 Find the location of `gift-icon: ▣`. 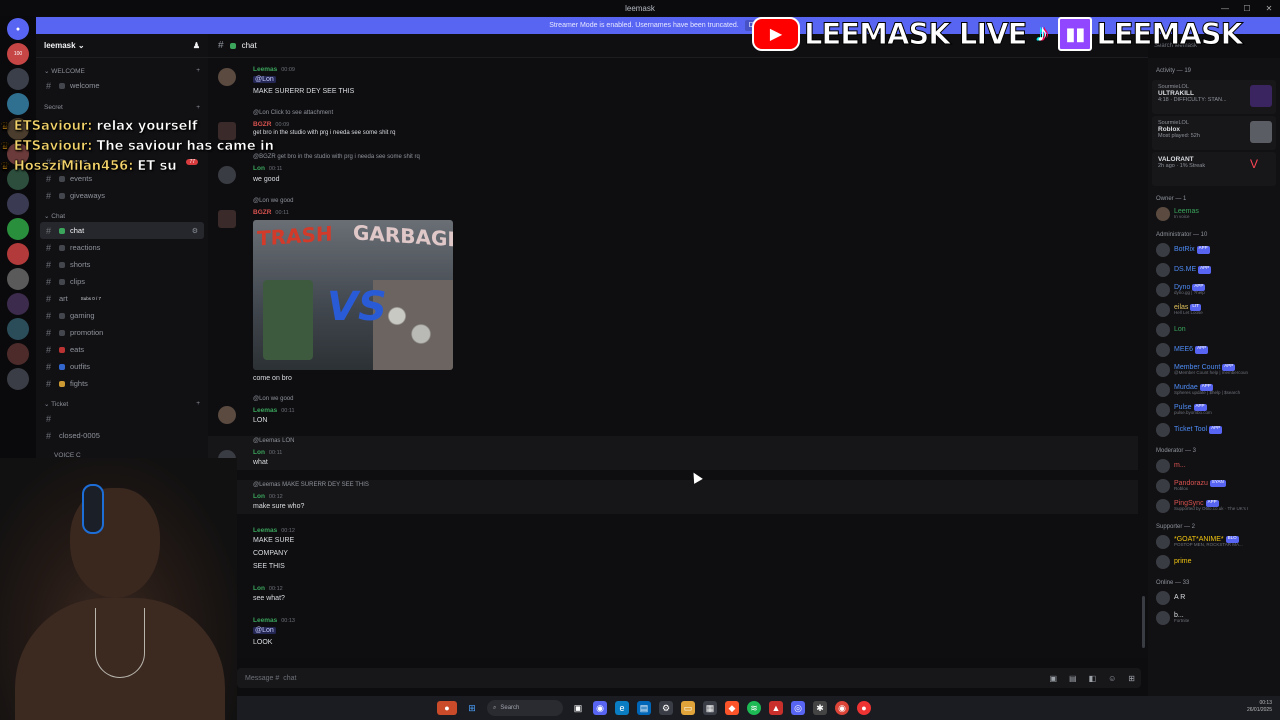

gift-icon: ▣ is located at coordinates (1053, 678).